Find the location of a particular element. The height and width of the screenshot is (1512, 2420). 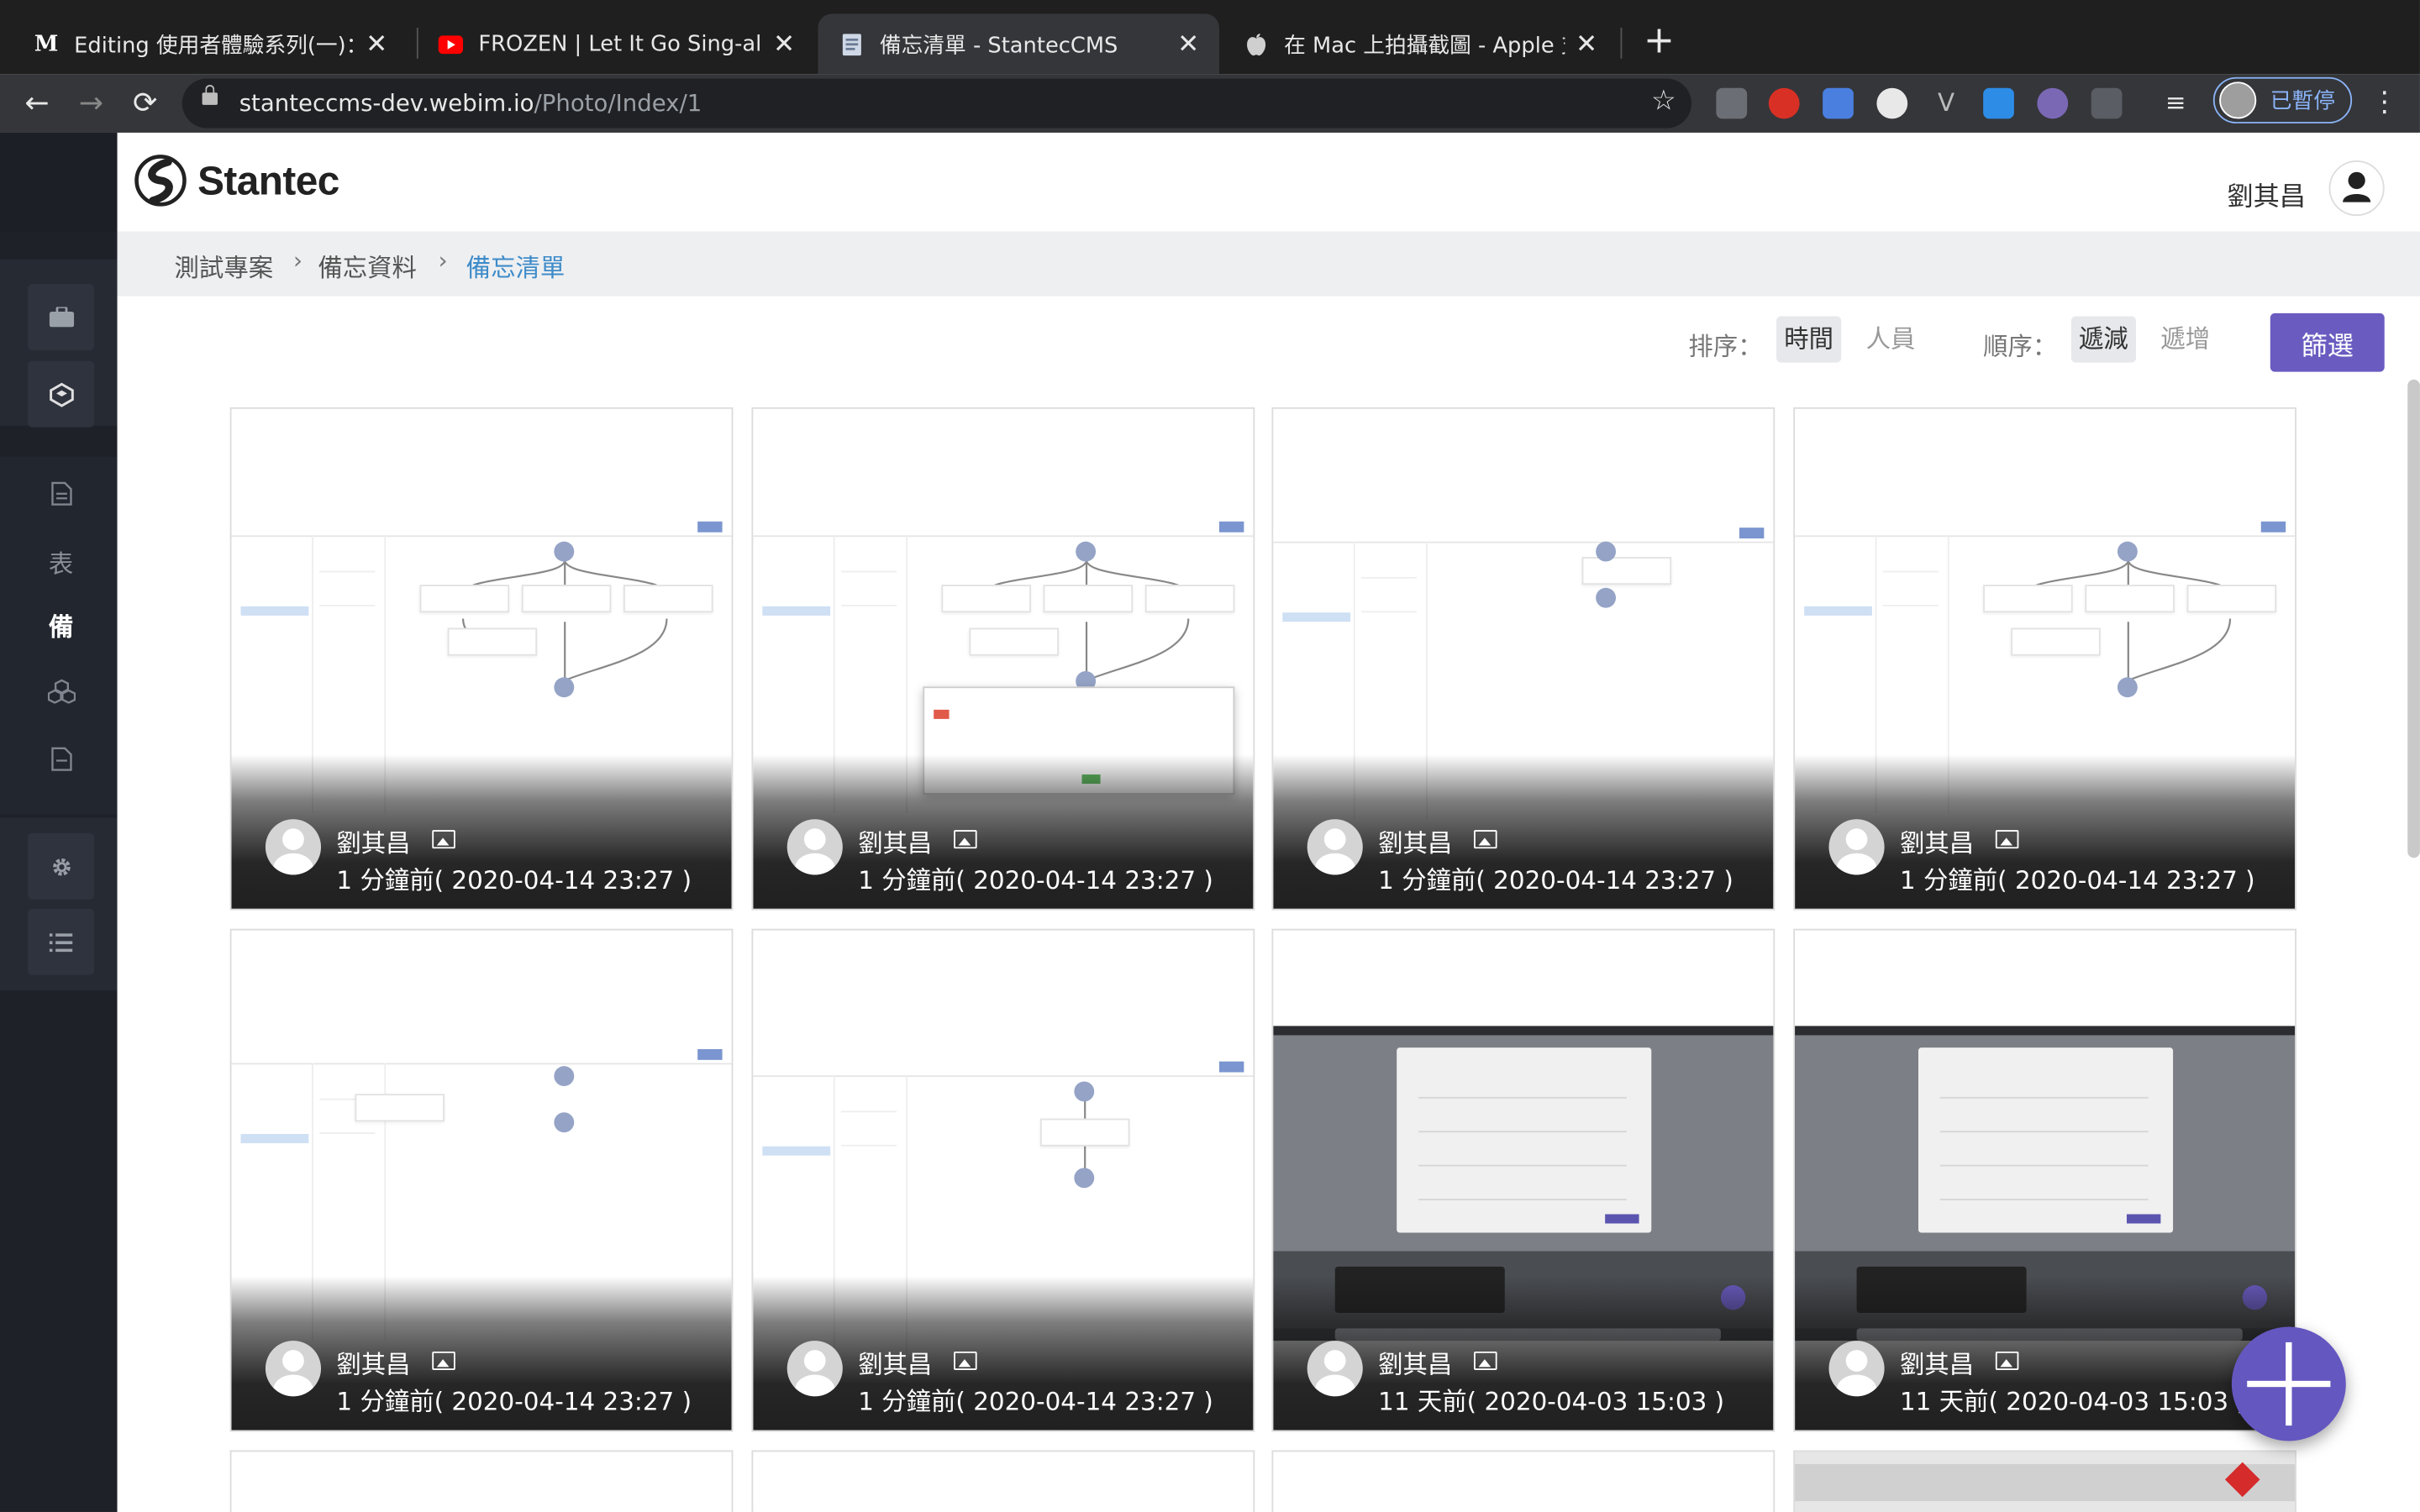

sidebar-item-forms: 表 is located at coordinates (61, 561).